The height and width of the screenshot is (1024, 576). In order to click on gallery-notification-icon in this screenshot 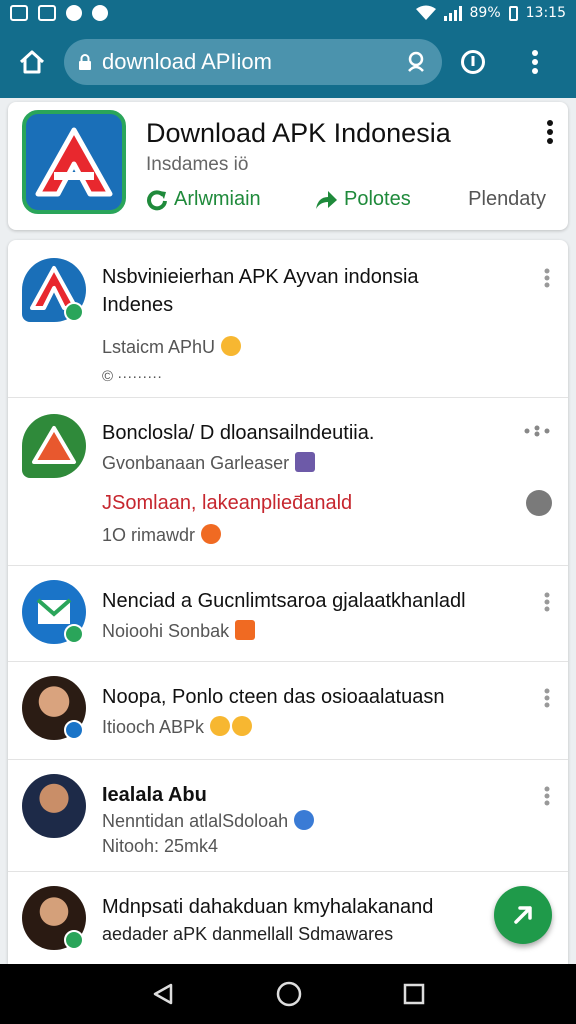, I will do `click(47, 13)`.